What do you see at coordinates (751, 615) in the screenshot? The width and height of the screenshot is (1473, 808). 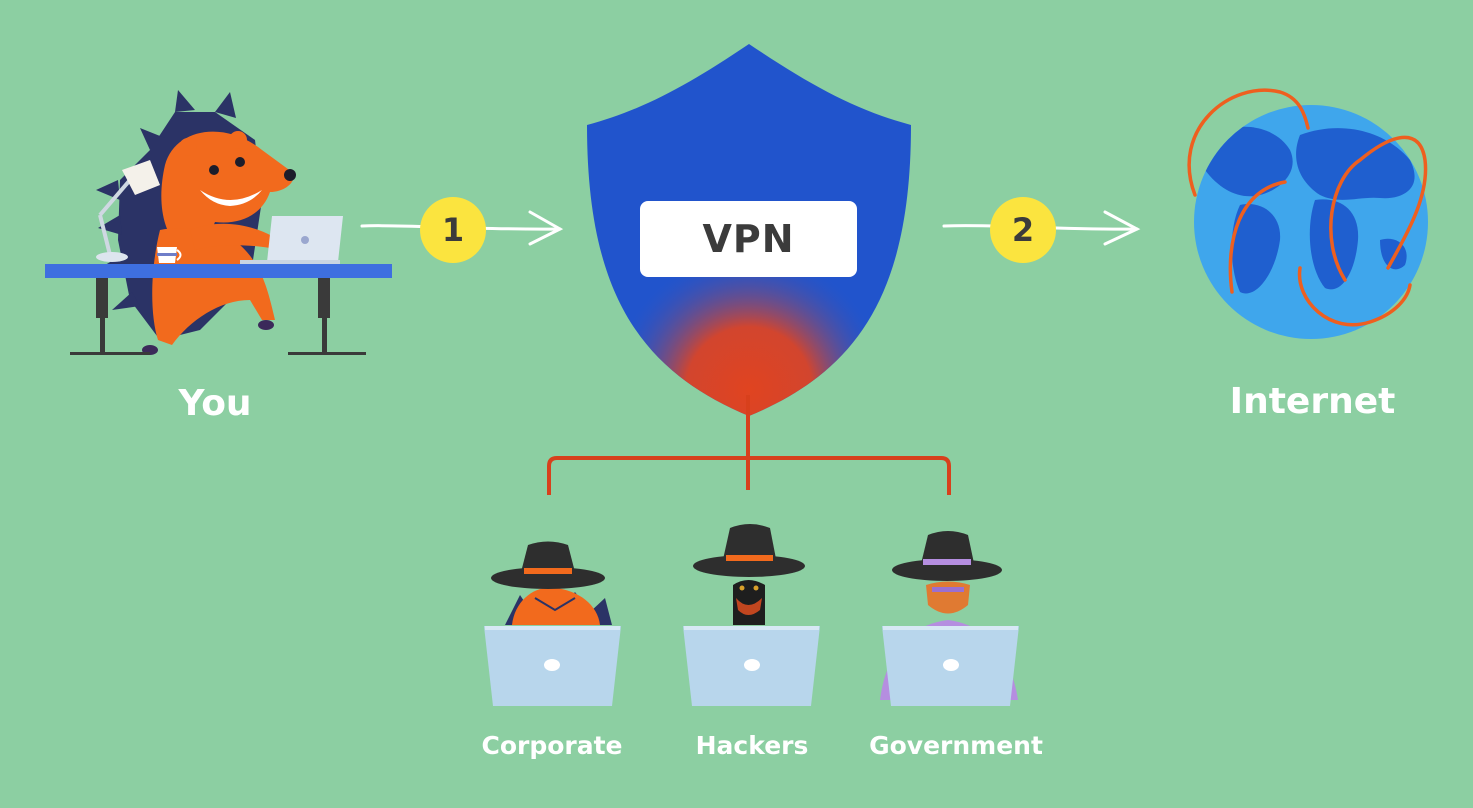 I see `hacker-observer-illustration` at bounding box center [751, 615].